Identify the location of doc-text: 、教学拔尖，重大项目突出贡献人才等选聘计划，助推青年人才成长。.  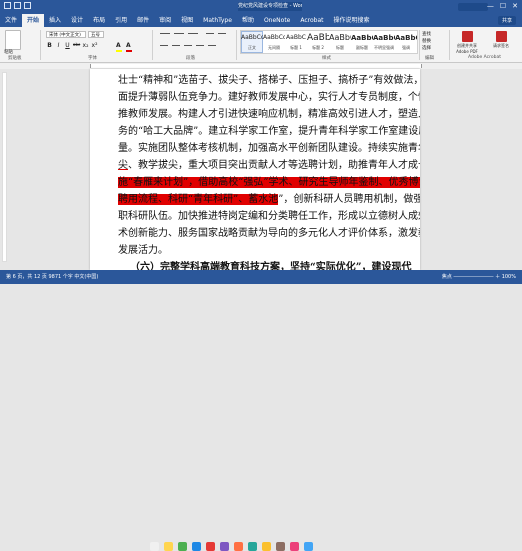
(274, 165).